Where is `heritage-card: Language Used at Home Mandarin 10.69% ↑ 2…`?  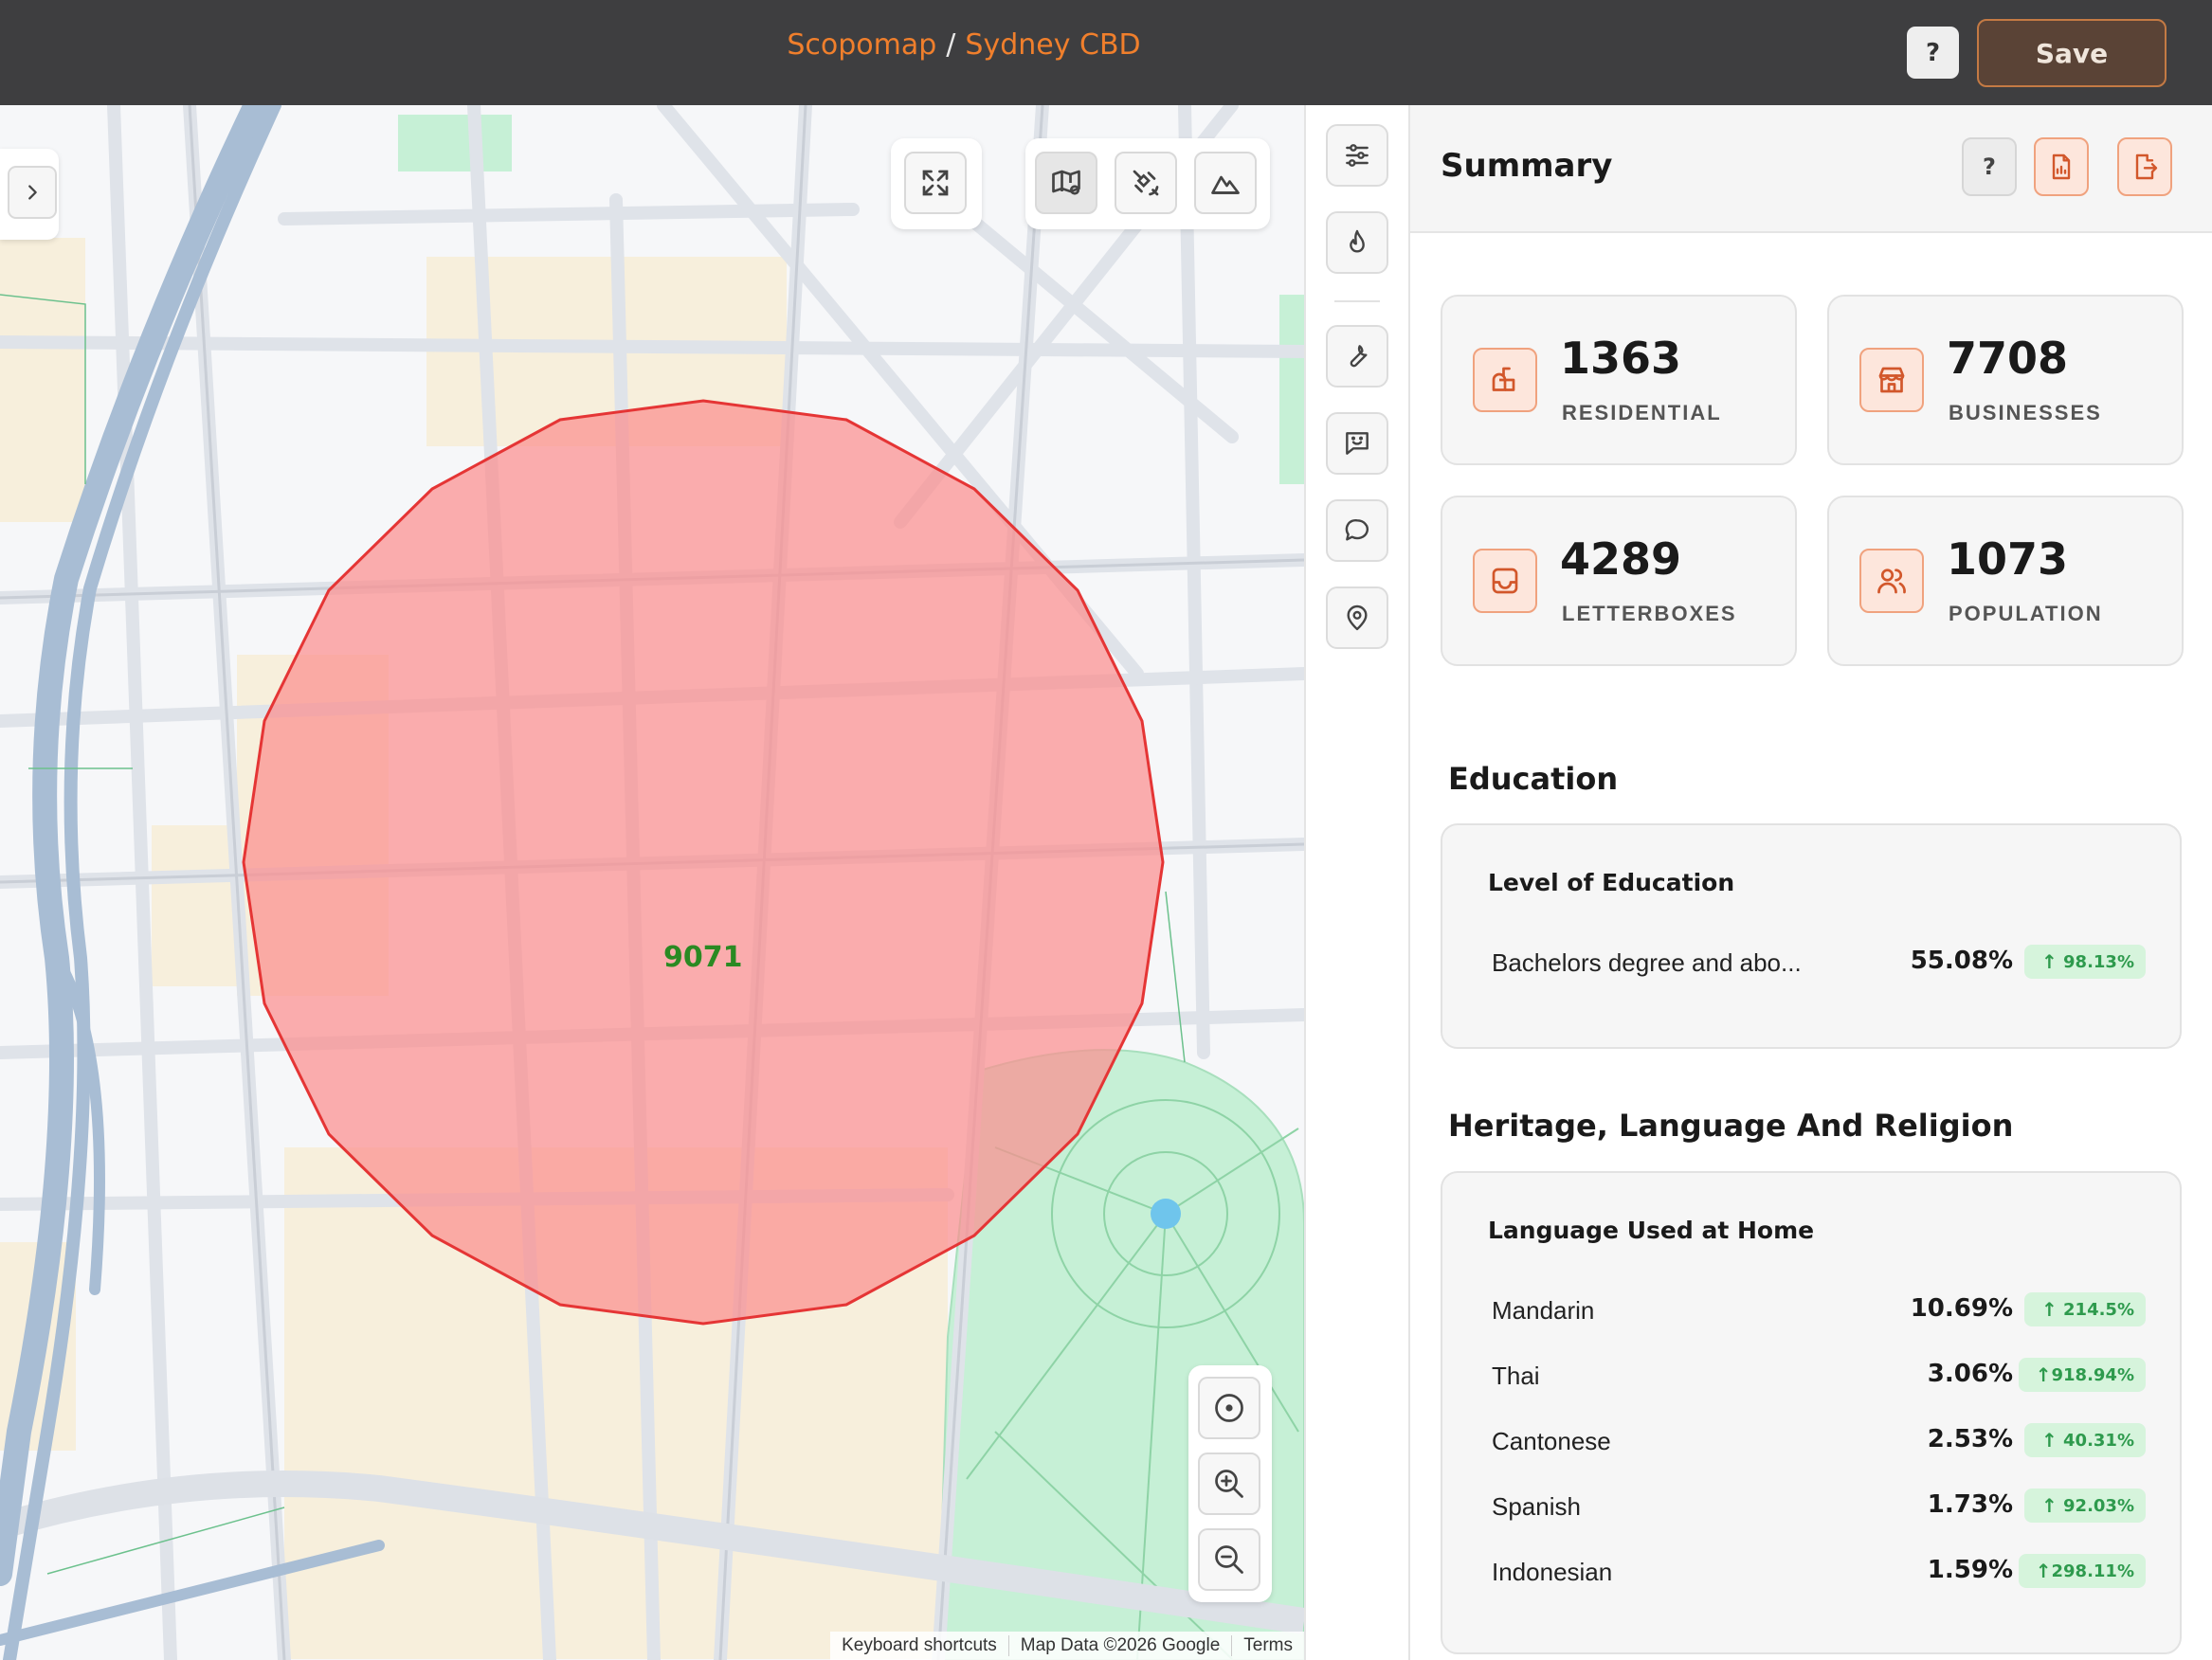 heritage-card: Language Used at Home Mandarin 10.69% ↑ 2… is located at coordinates (1812, 1412).